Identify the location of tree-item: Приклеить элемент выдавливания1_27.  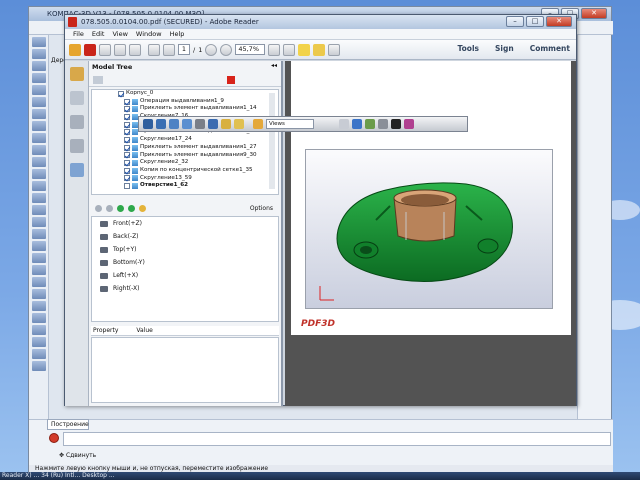
(185, 148).